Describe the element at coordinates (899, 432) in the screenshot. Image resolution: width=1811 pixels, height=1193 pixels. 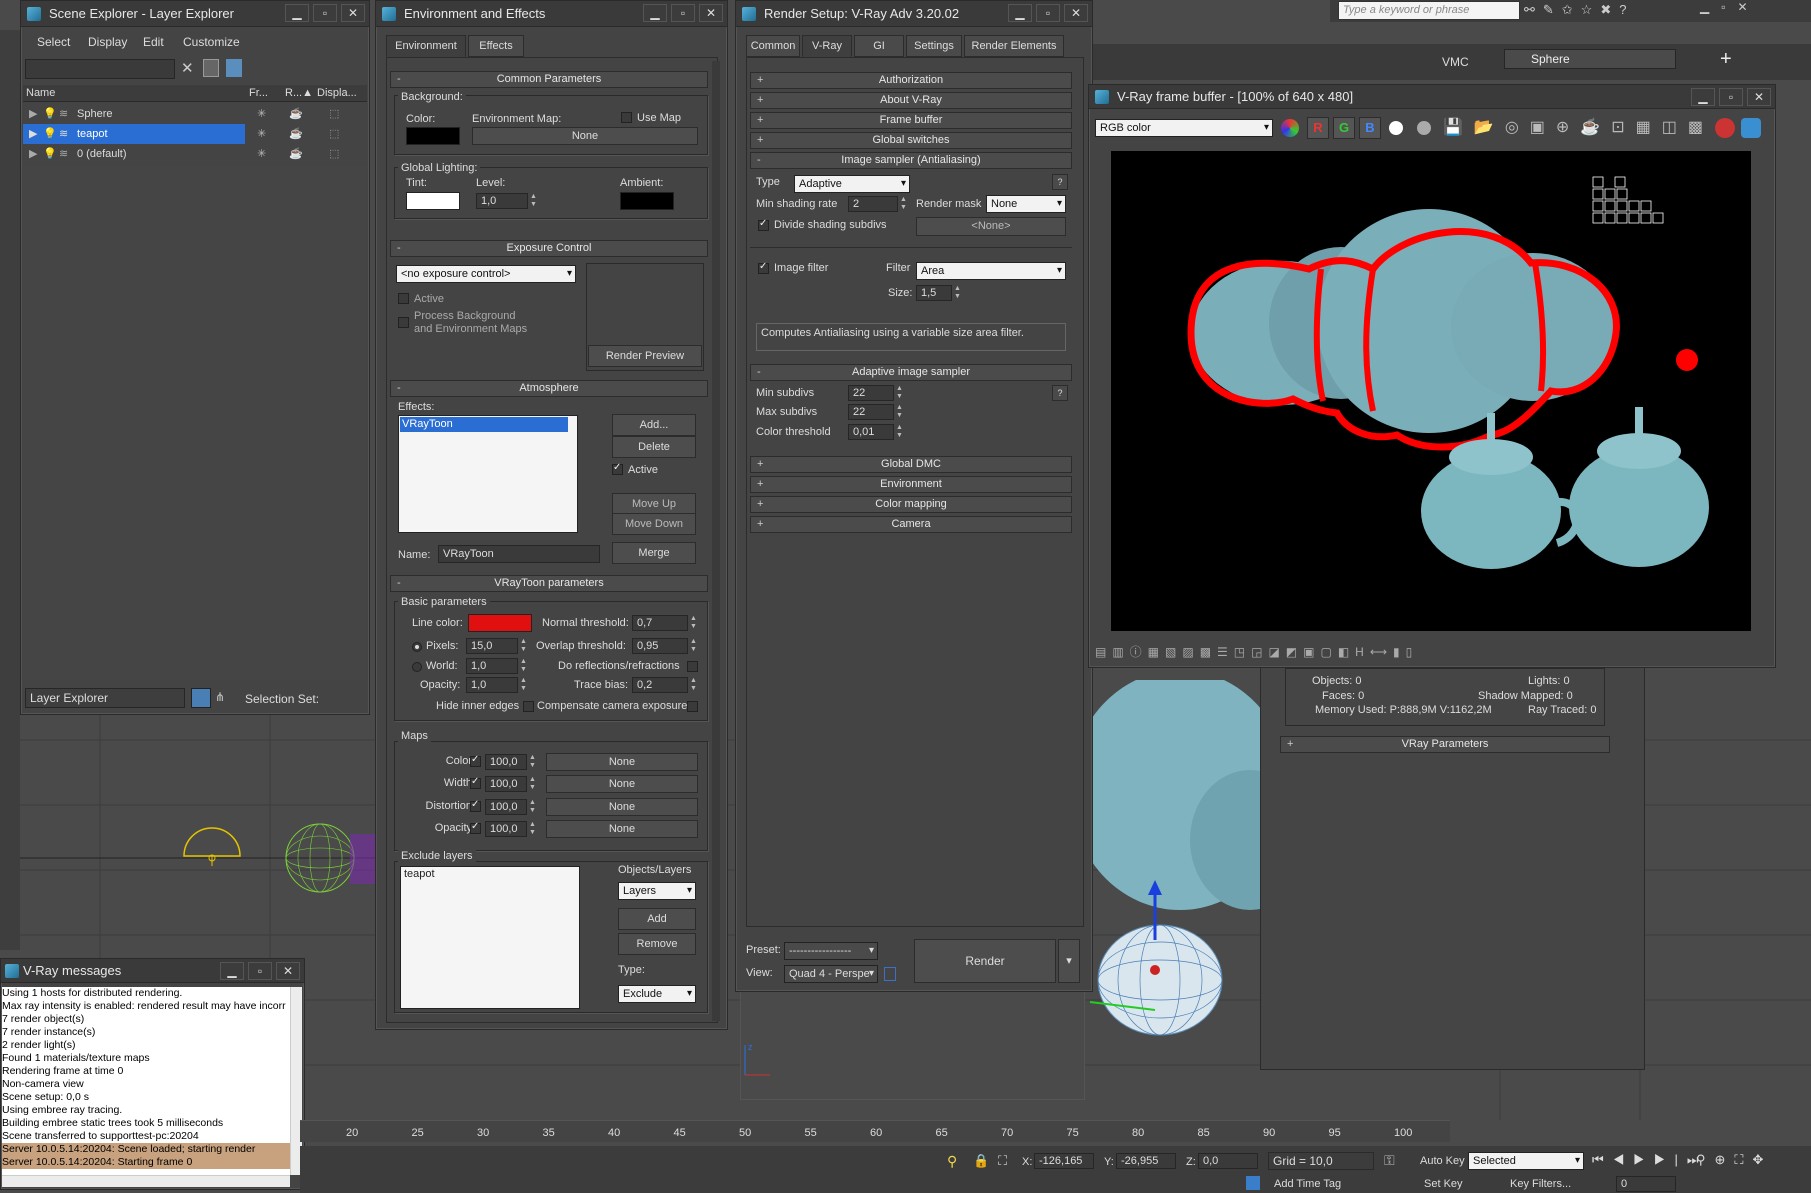
I see `color-threshold-spinner: ▲ ▼` at that location.